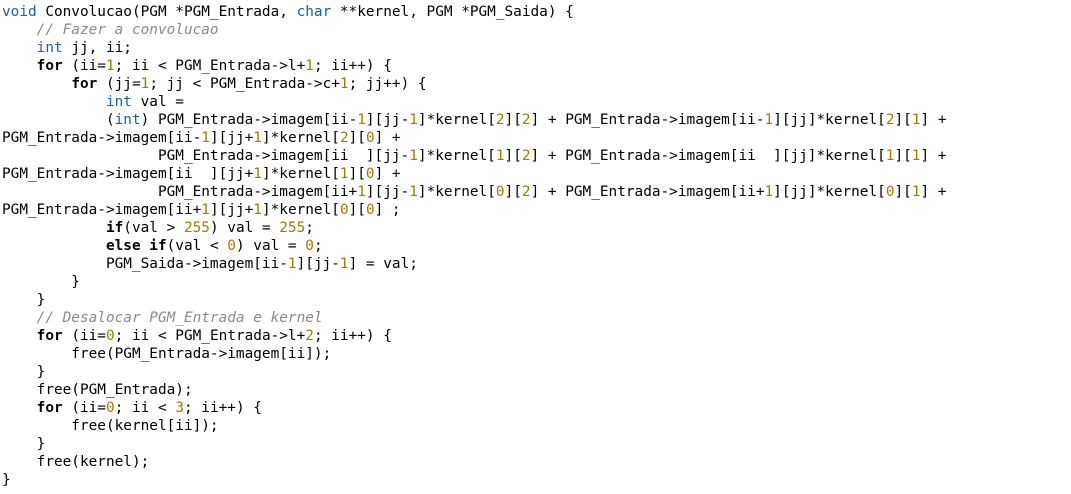 This screenshot has width=1071, height=494. I want to click on code-text: ] ;, so click(387, 210).